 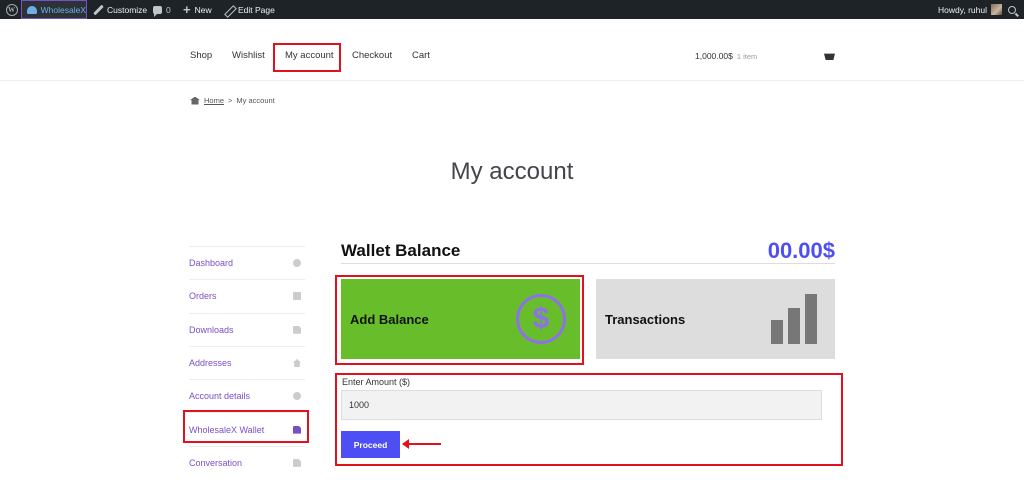 I want to click on sidebar-item-account-details: Account details, so click(x=247, y=395).